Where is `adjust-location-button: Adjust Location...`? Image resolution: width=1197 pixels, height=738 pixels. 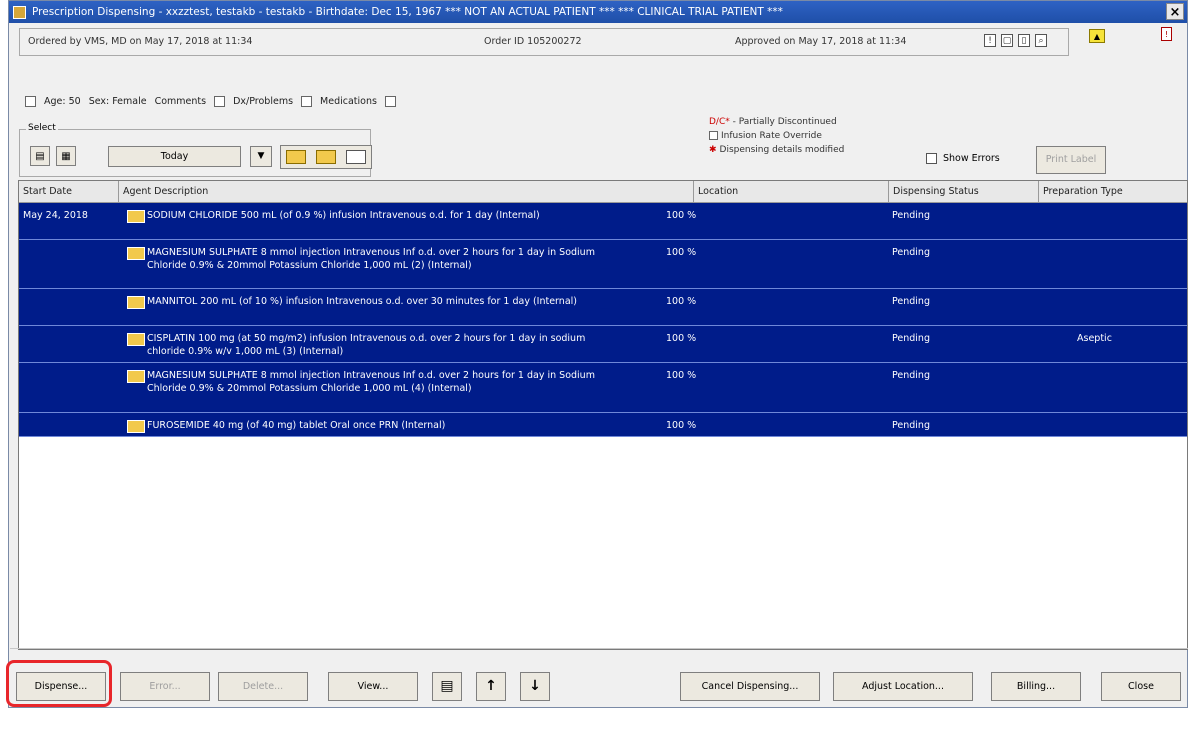 adjust-location-button: Adjust Location... is located at coordinates (903, 686).